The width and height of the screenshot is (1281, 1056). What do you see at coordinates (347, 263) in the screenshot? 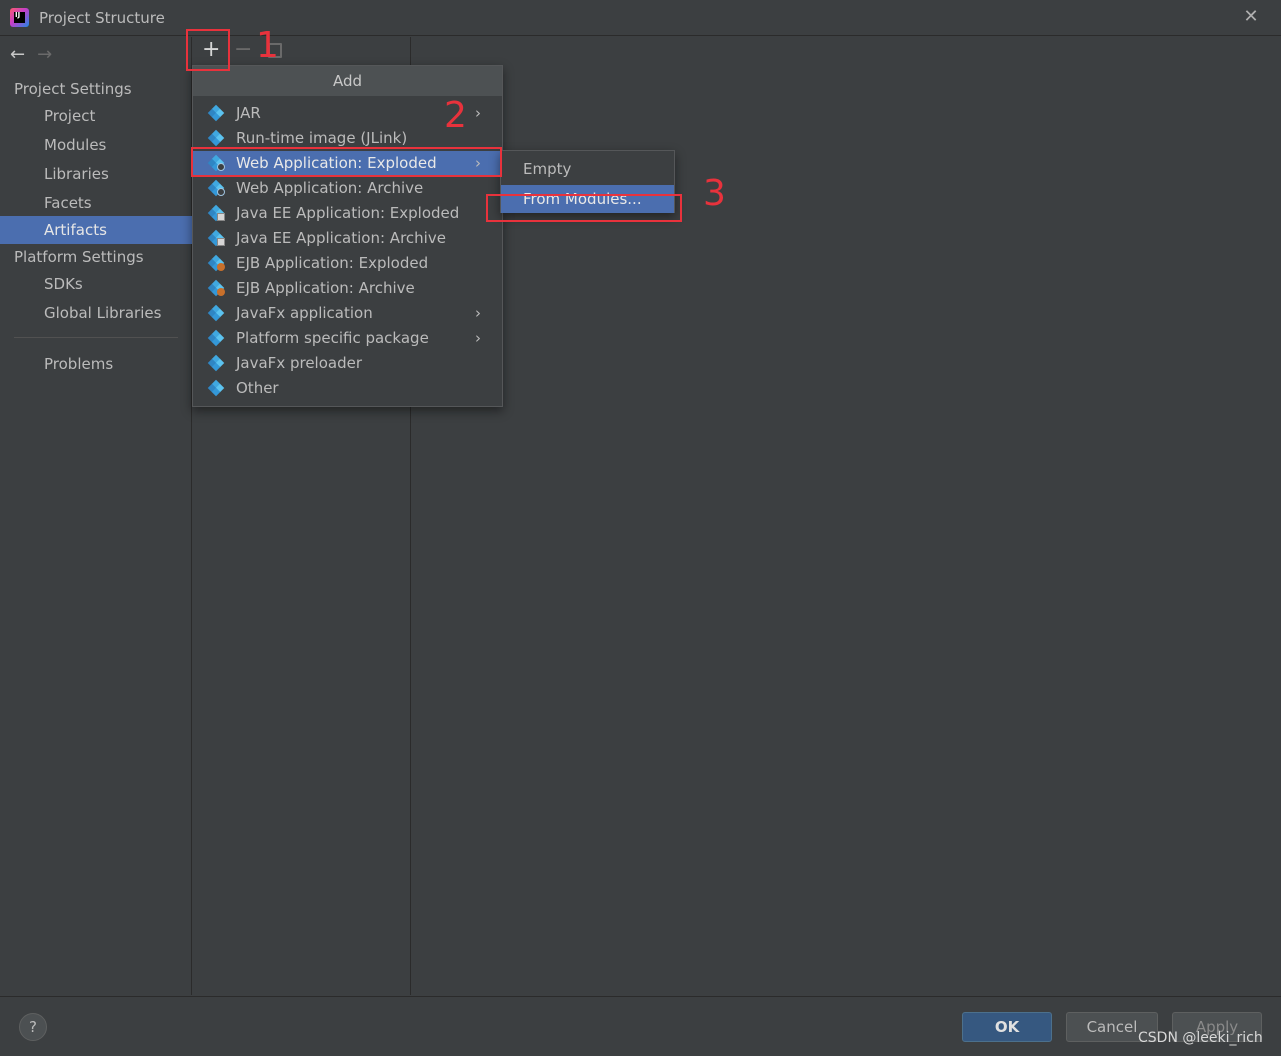
I see `menu-item-ejb-exploded: EJB Application: Exploded` at bounding box center [347, 263].